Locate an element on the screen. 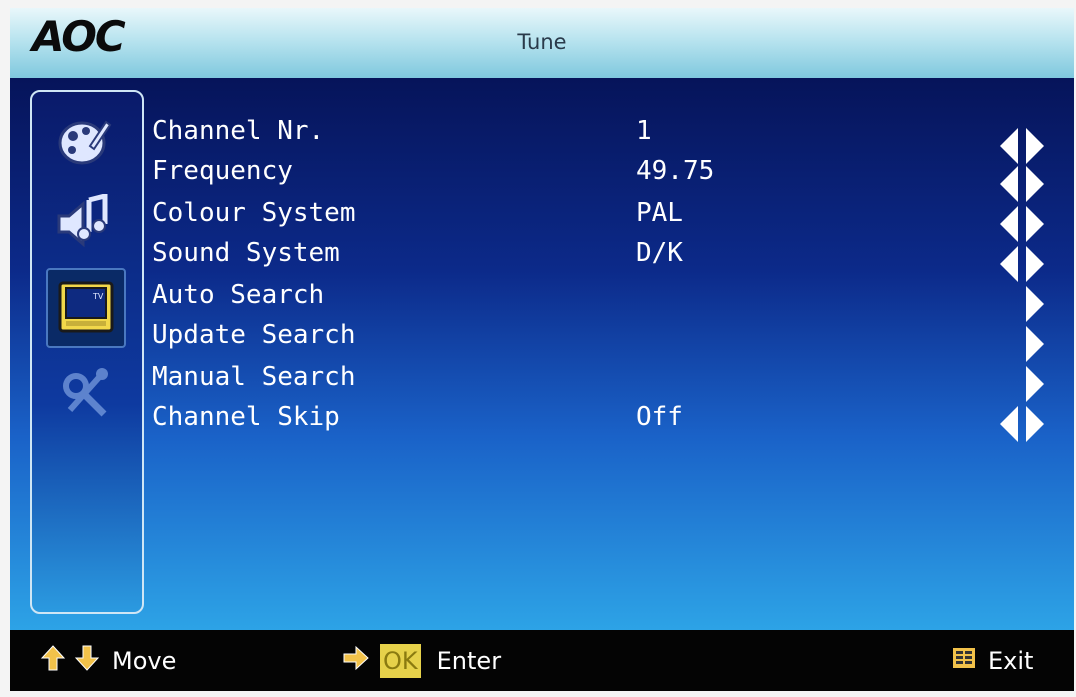  menu-item-label: Channel Nr. is located at coordinates (238, 131).